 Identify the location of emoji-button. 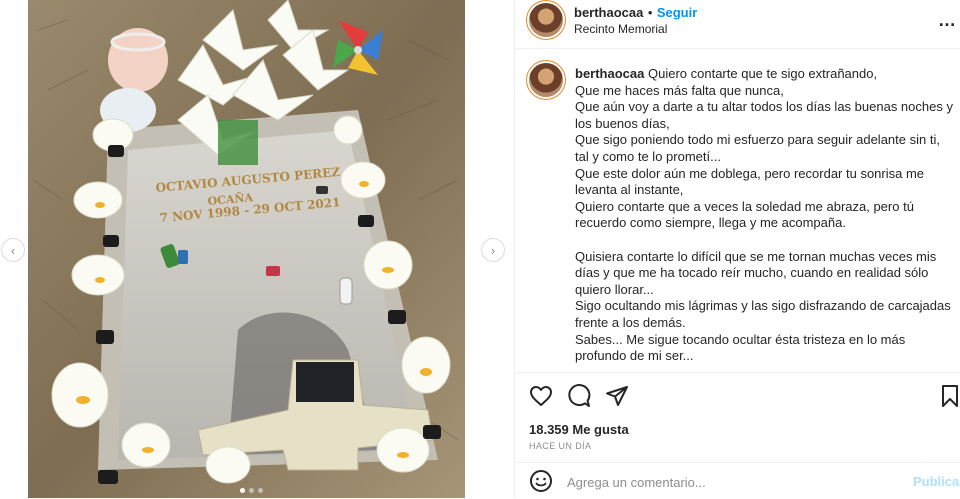
(541, 483).